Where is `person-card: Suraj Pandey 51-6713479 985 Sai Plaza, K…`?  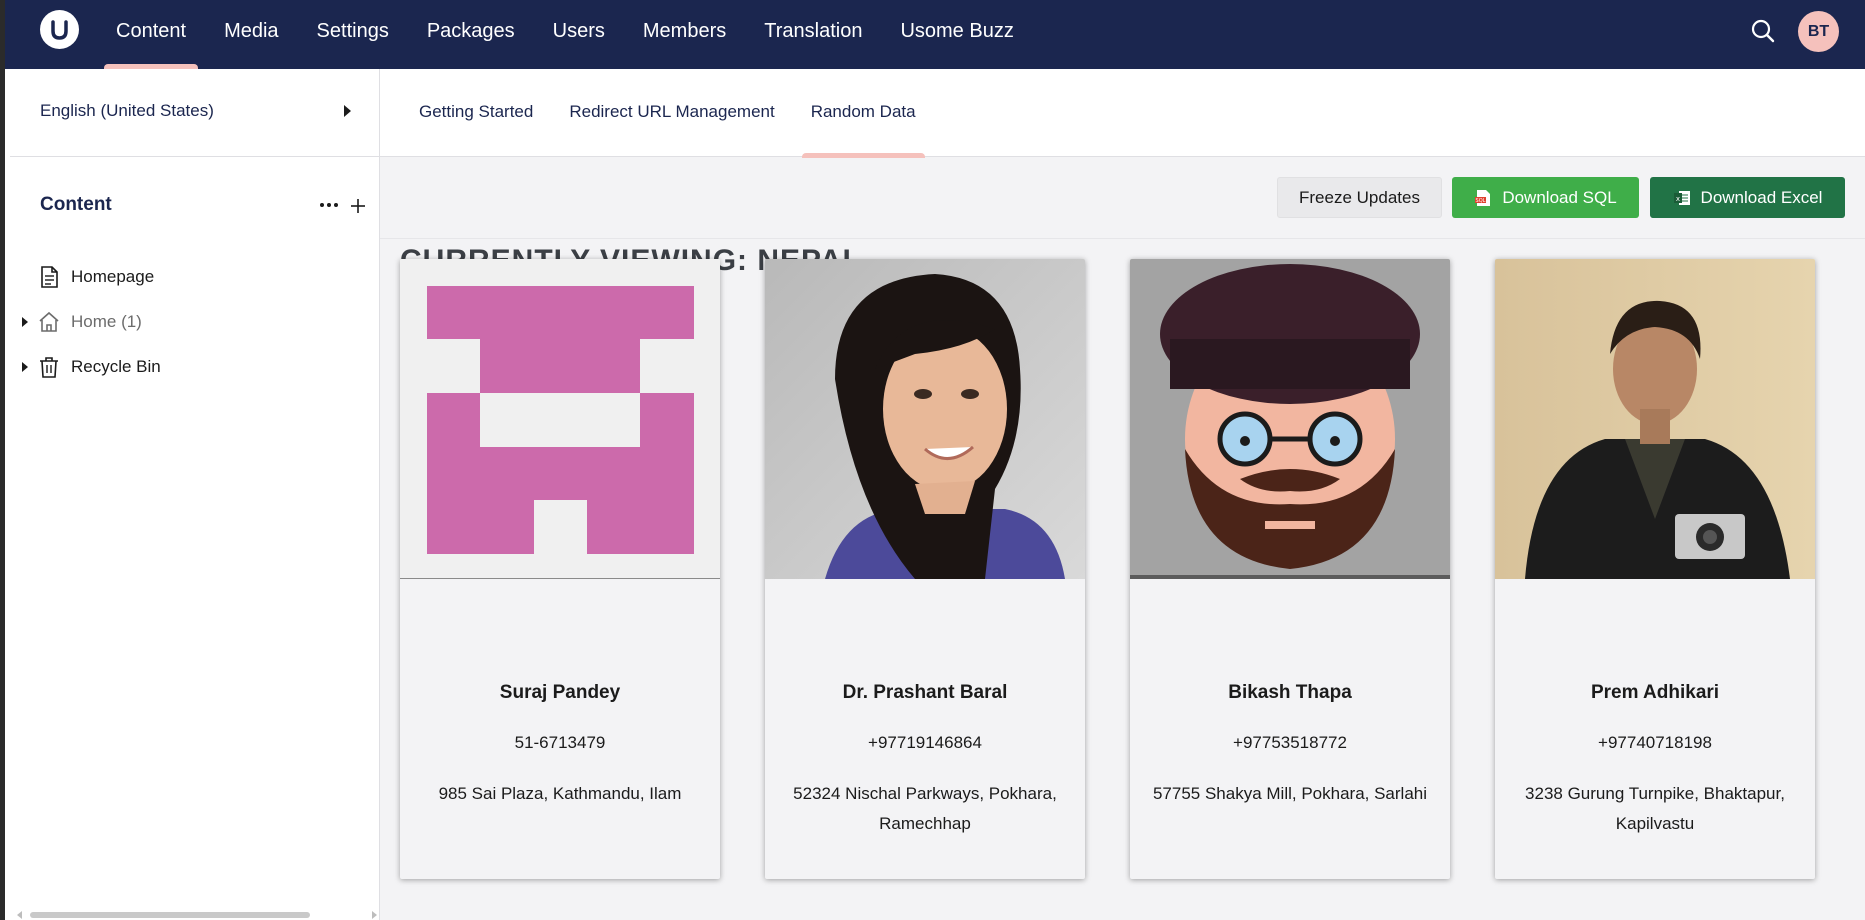
person-card: Suraj Pandey 51-6713479 985 Sai Plaza, K… is located at coordinates (560, 569).